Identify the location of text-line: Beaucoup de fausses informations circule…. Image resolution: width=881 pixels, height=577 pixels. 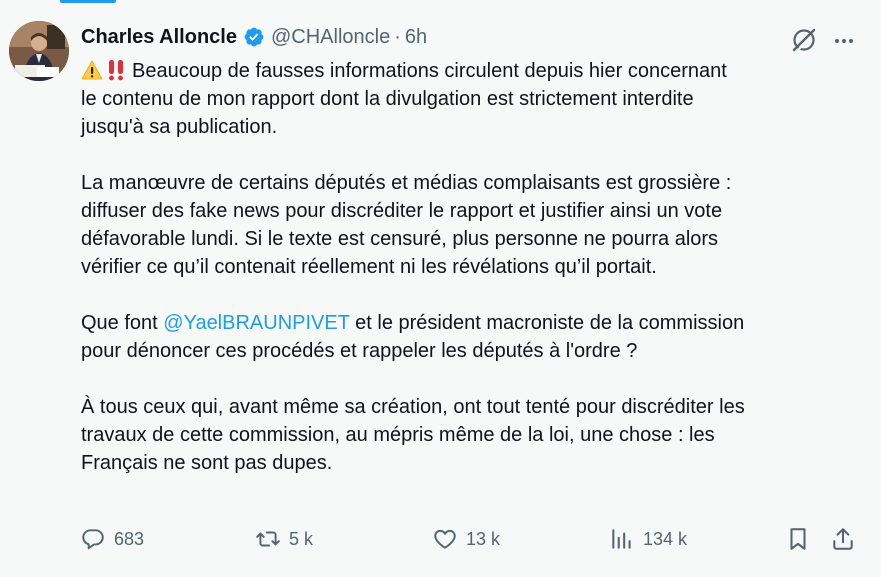
(471, 71).